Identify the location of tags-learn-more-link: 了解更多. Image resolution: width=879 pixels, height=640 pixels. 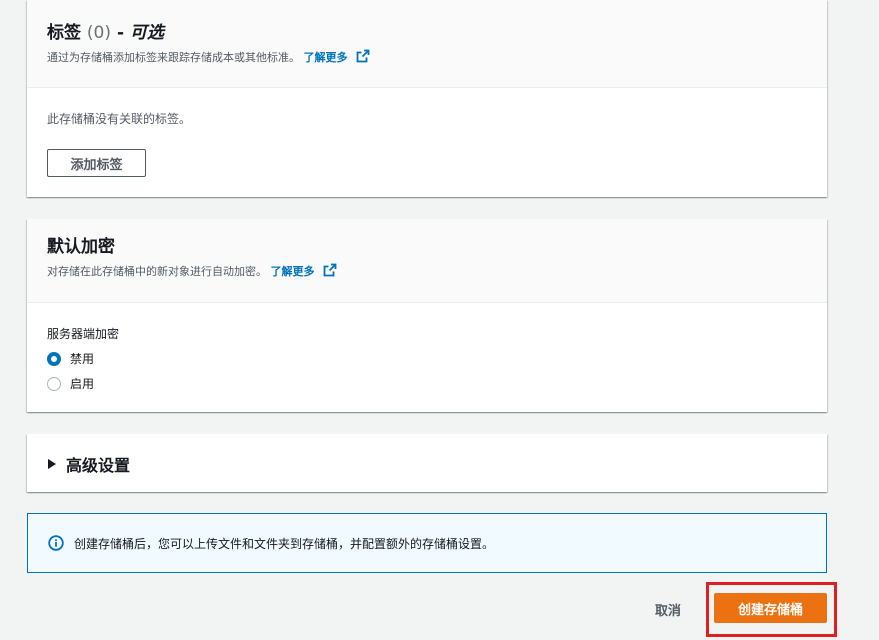
(337, 56).